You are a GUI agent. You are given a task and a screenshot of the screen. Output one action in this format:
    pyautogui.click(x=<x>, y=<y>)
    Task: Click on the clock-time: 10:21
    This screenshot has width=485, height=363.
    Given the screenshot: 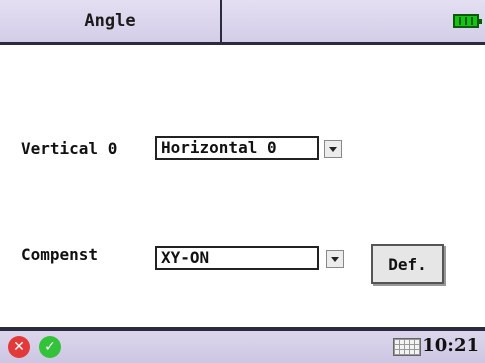 What is the action you would take?
    pyautogui.click(x=450, y=345)
    